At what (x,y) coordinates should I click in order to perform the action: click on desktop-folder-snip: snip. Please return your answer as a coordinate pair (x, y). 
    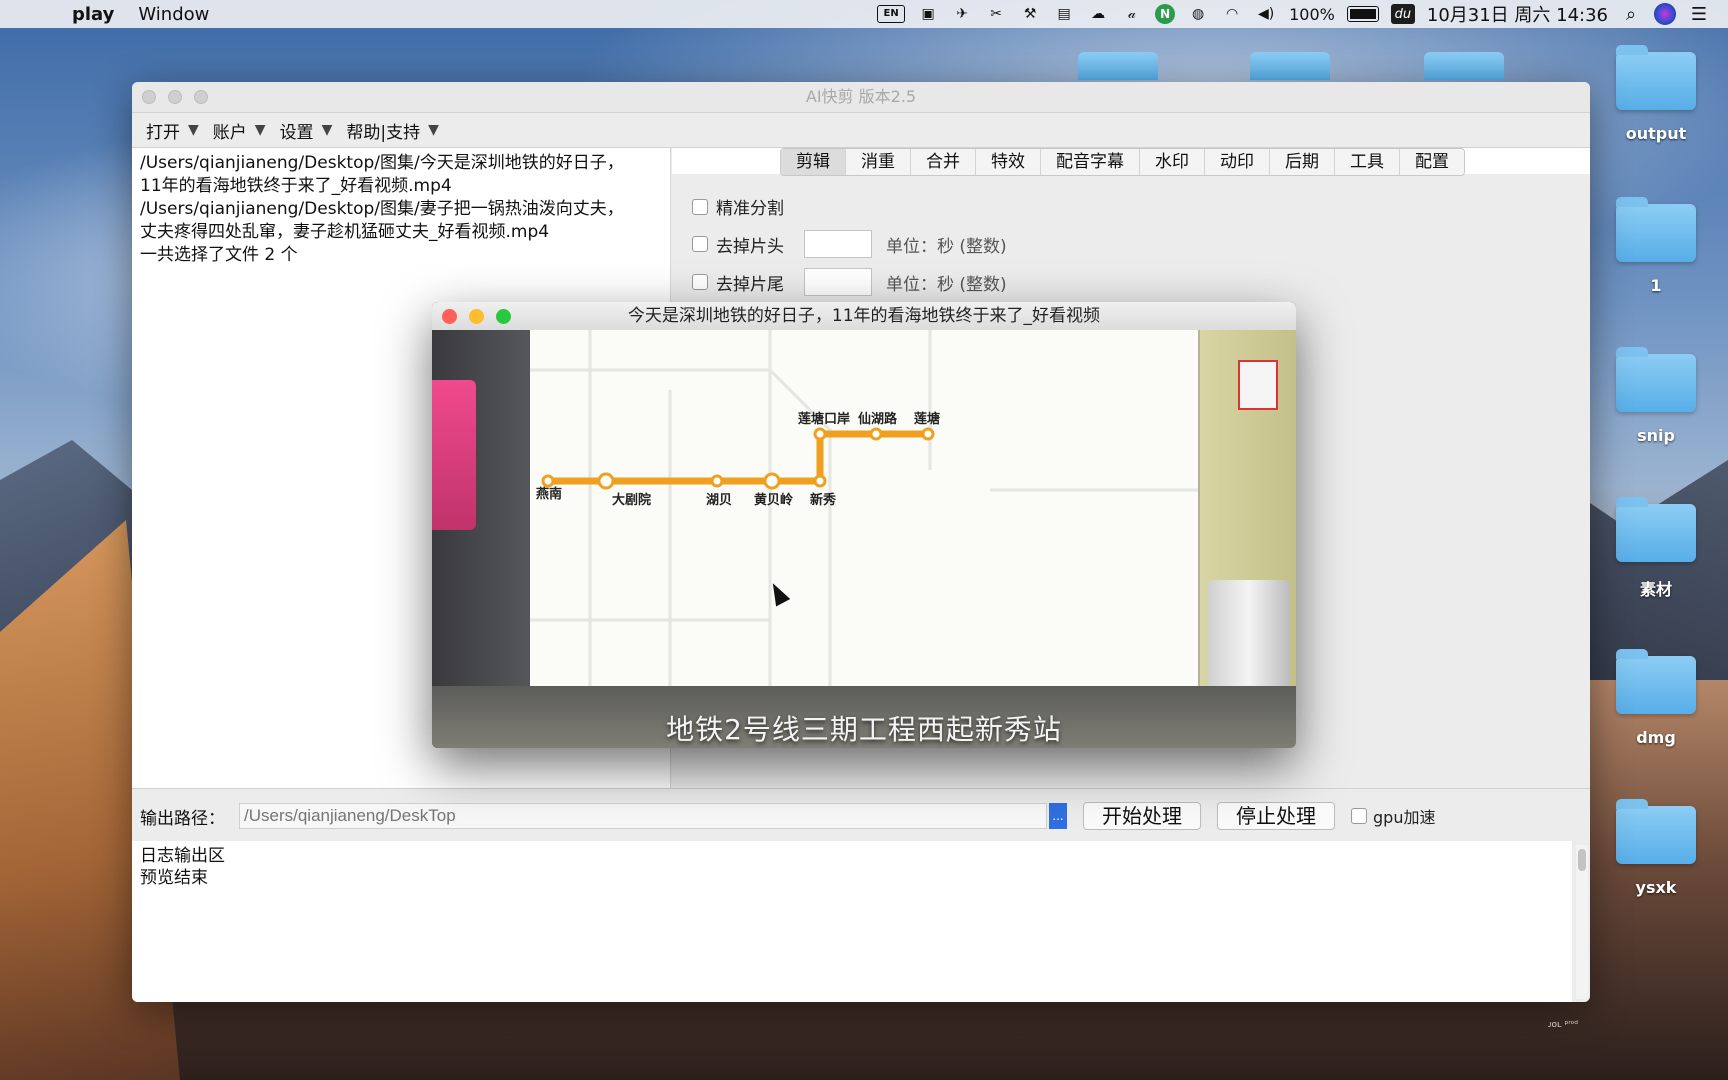
    Looking at the image, I should click on (1656, 396).